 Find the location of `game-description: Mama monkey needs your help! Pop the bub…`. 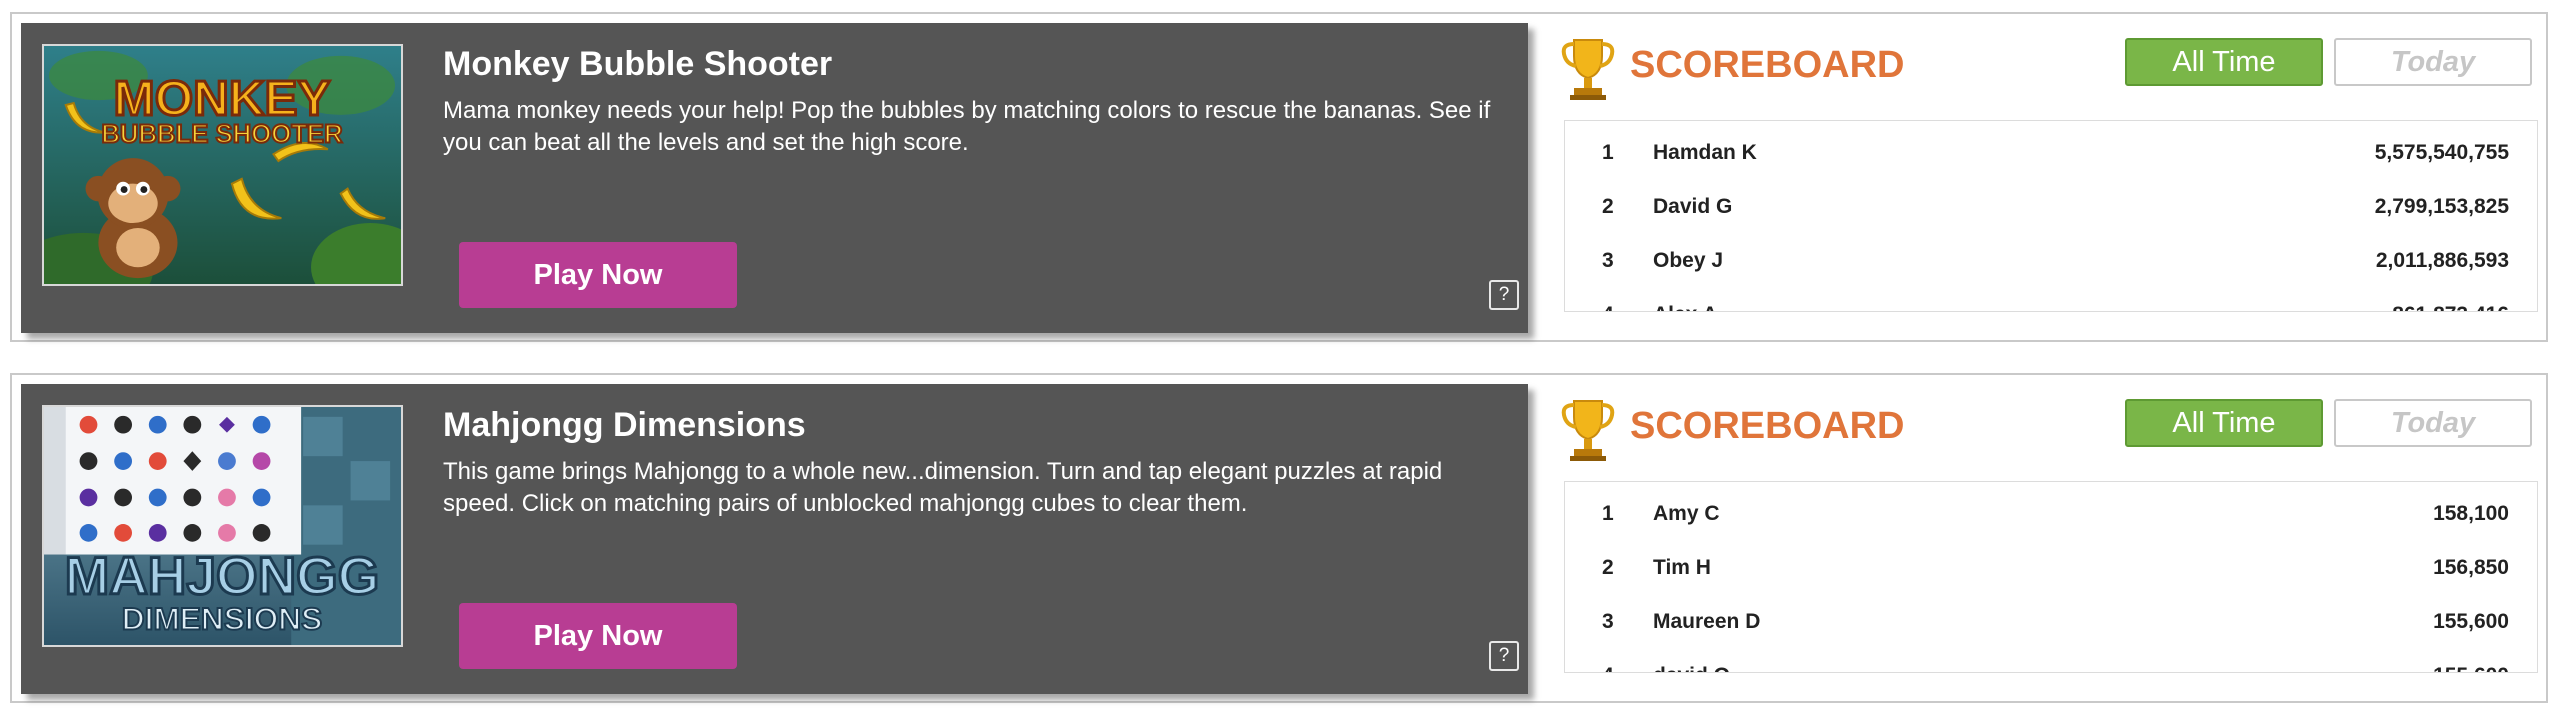

game-description: Mama monkey needs your help! Pop the bub… is located at coordinates (967, 126).